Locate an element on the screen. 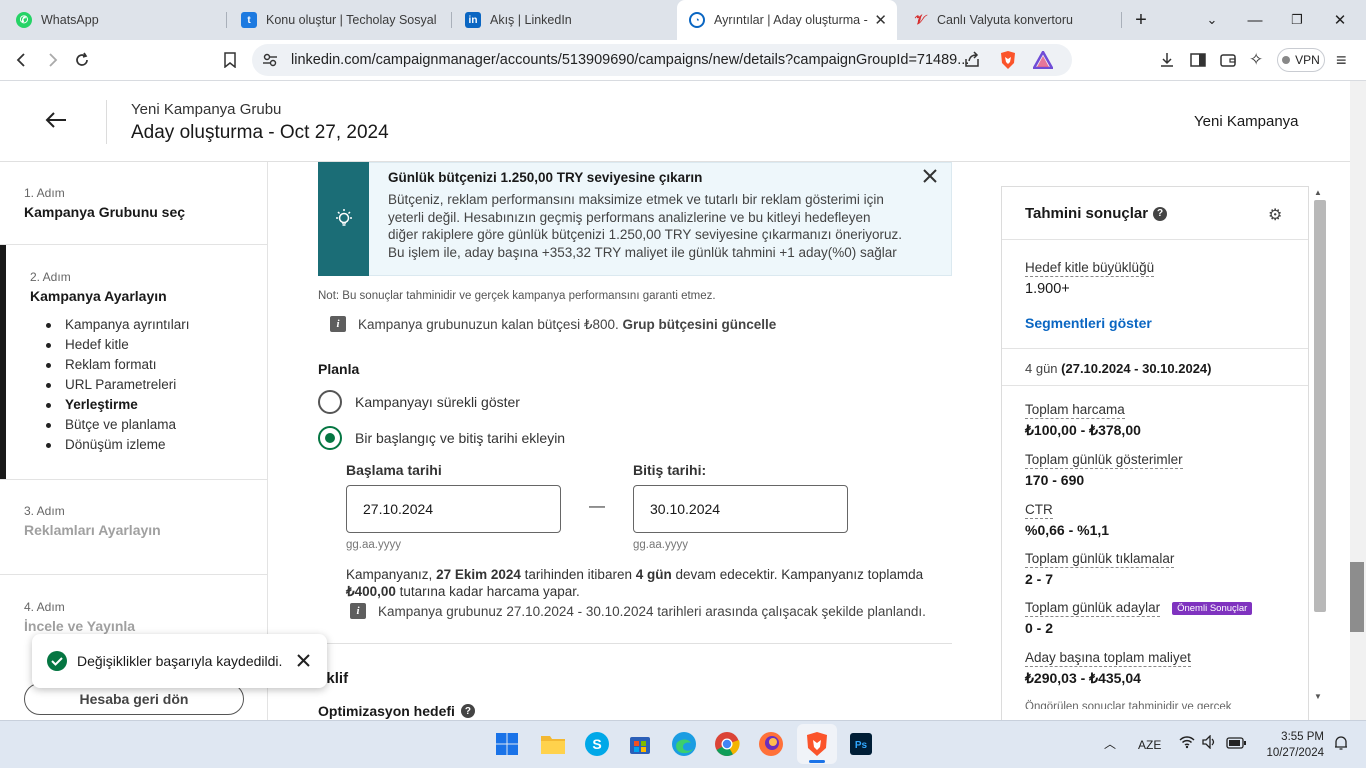 The image size is (1366, 768). radio-continuous is located at coordinates (330, 402).